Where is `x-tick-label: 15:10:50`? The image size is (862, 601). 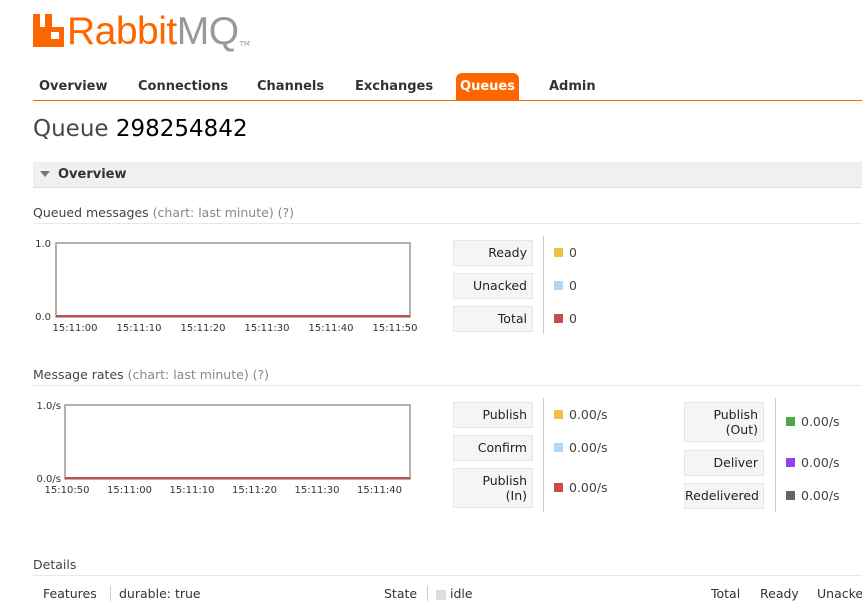
x-tick-label: 15:10:50 is located at coordinates (67, 490).